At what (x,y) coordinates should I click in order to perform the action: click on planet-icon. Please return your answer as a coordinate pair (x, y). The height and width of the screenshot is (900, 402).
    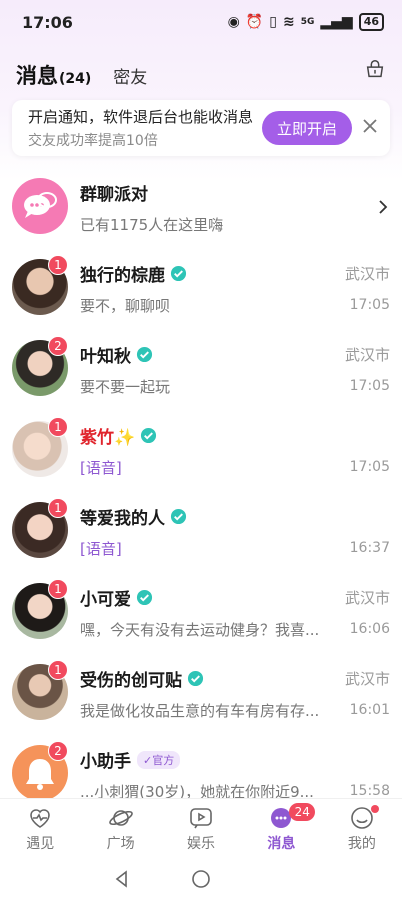
    Looking at the image, I should click on (120, 818).